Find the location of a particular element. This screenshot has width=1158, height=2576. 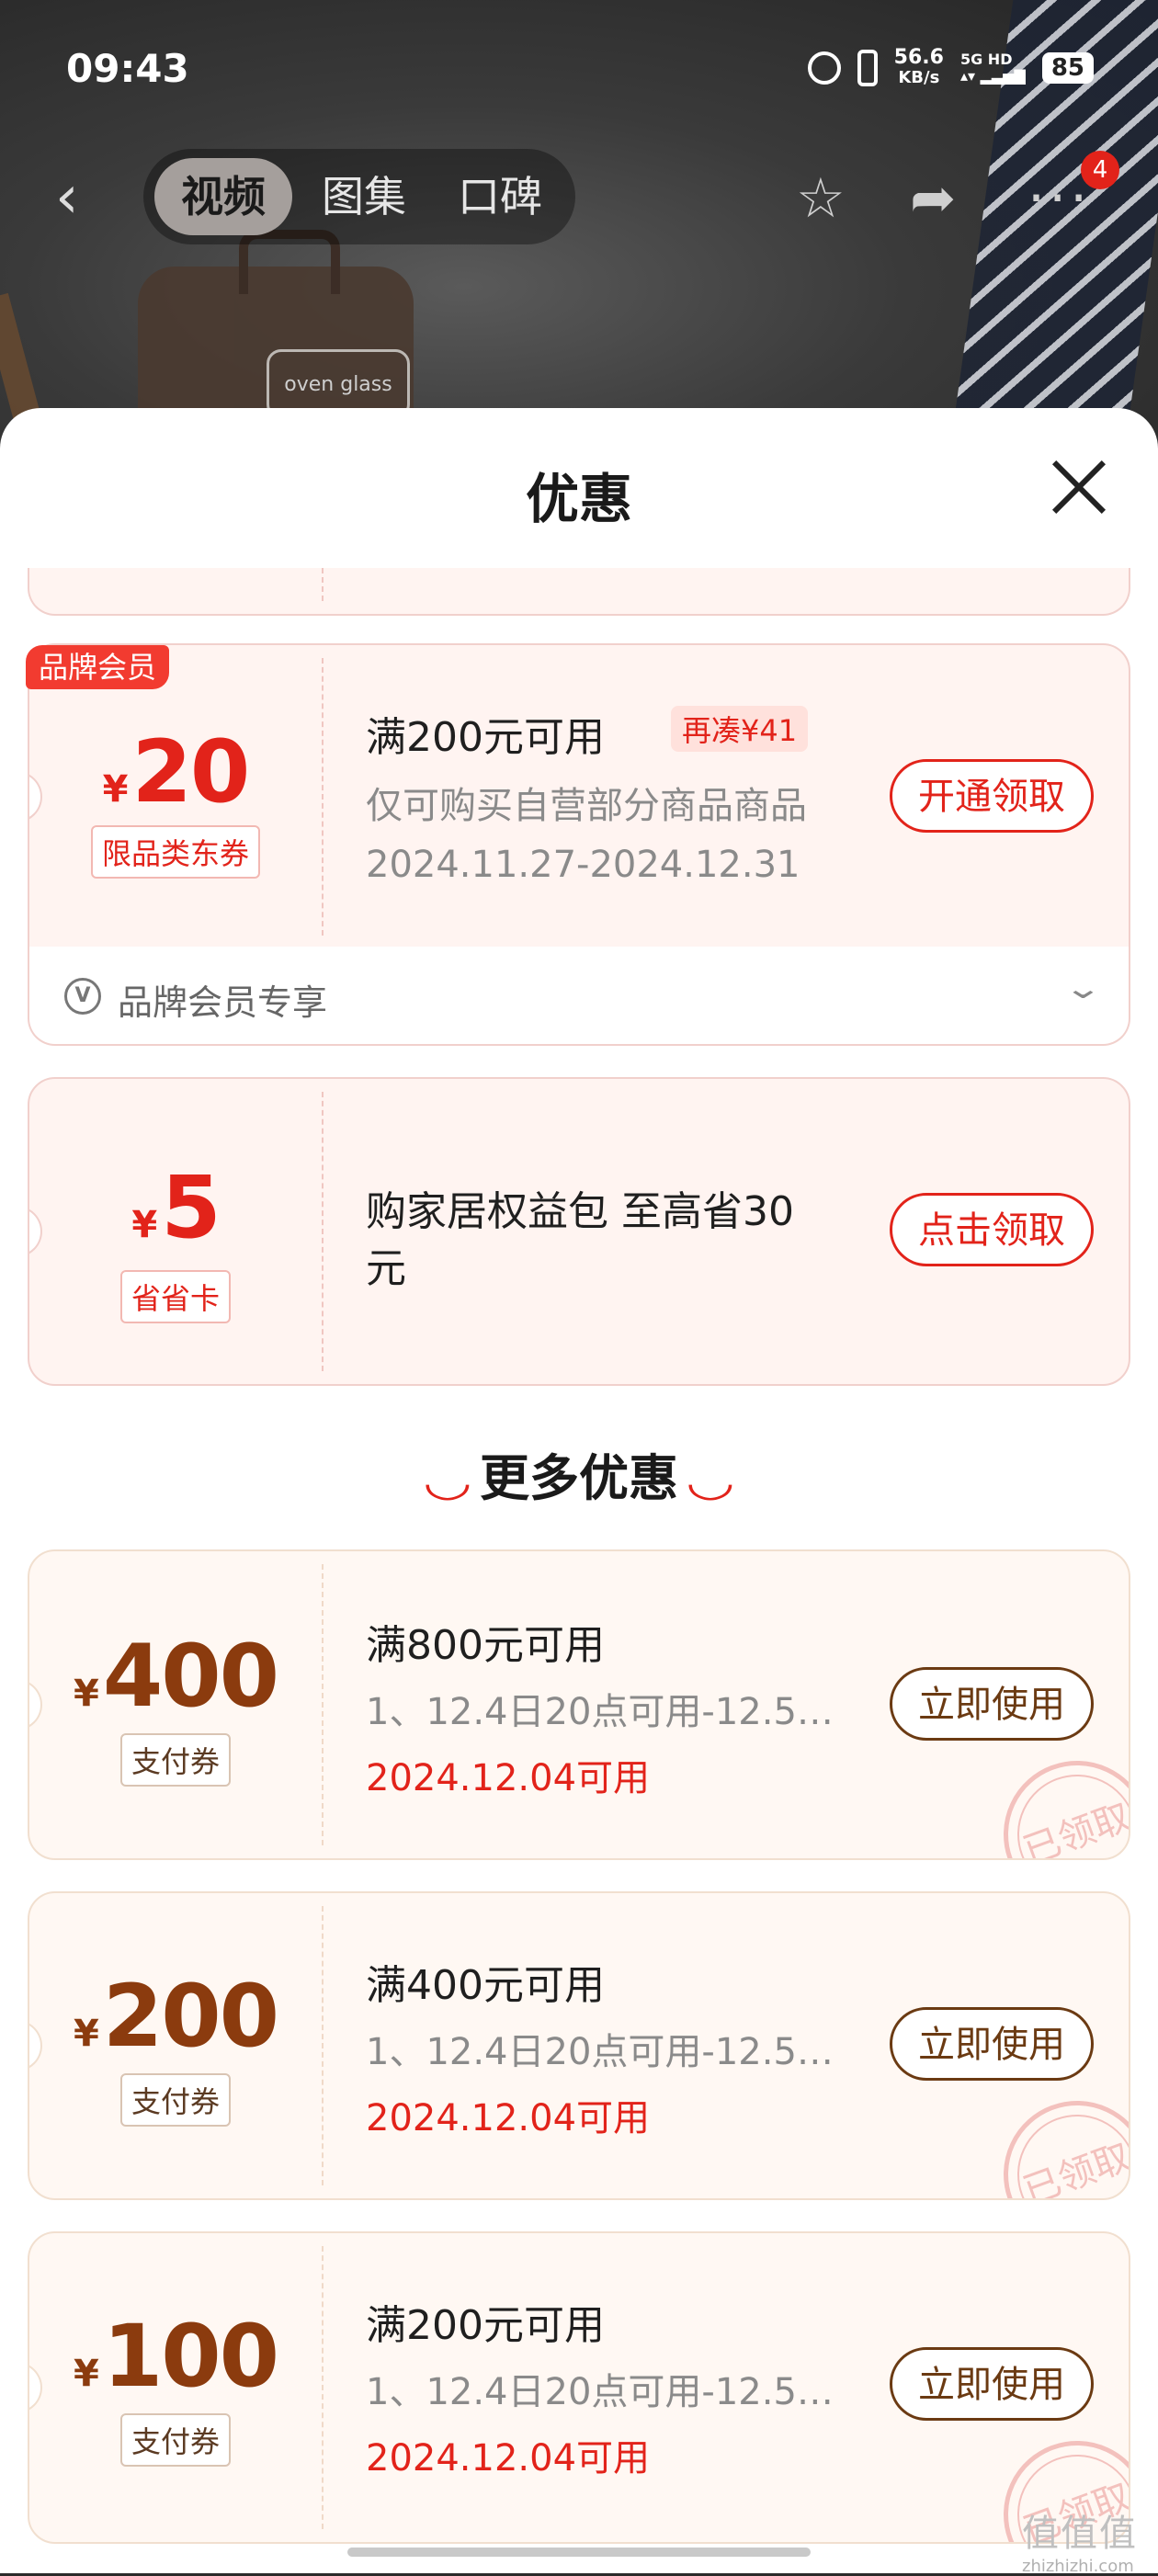

coupon-kind-tag: 省省卡 is located at coordinates (176, 1296).